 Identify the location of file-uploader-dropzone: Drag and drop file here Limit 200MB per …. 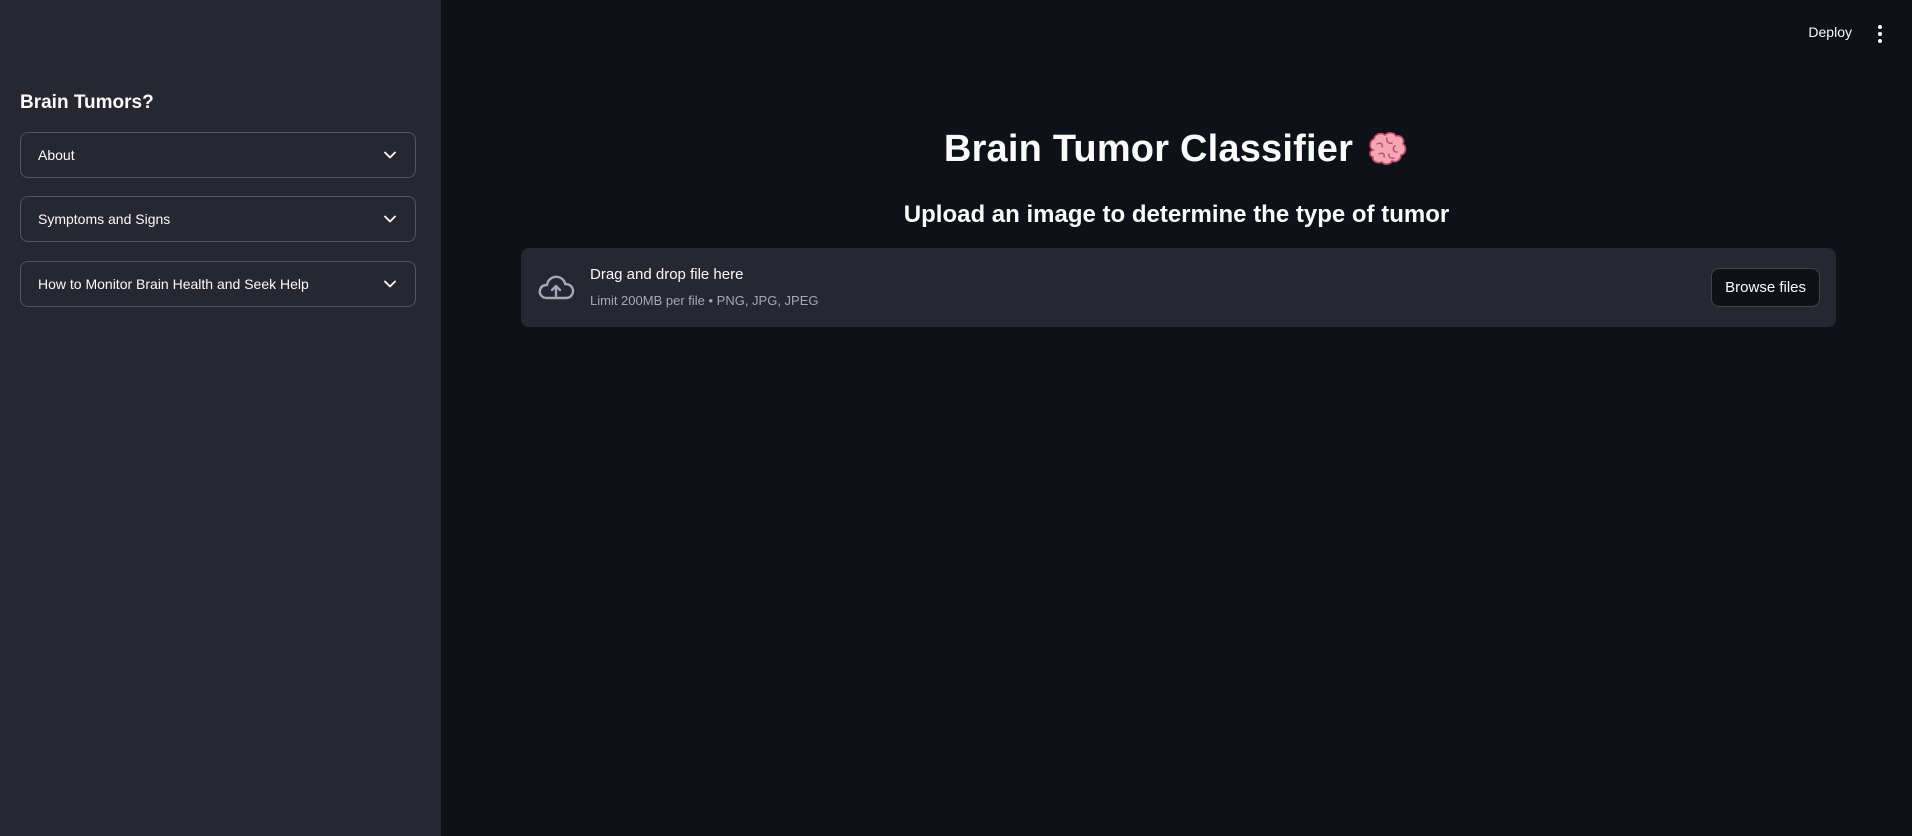
(1178, 287).